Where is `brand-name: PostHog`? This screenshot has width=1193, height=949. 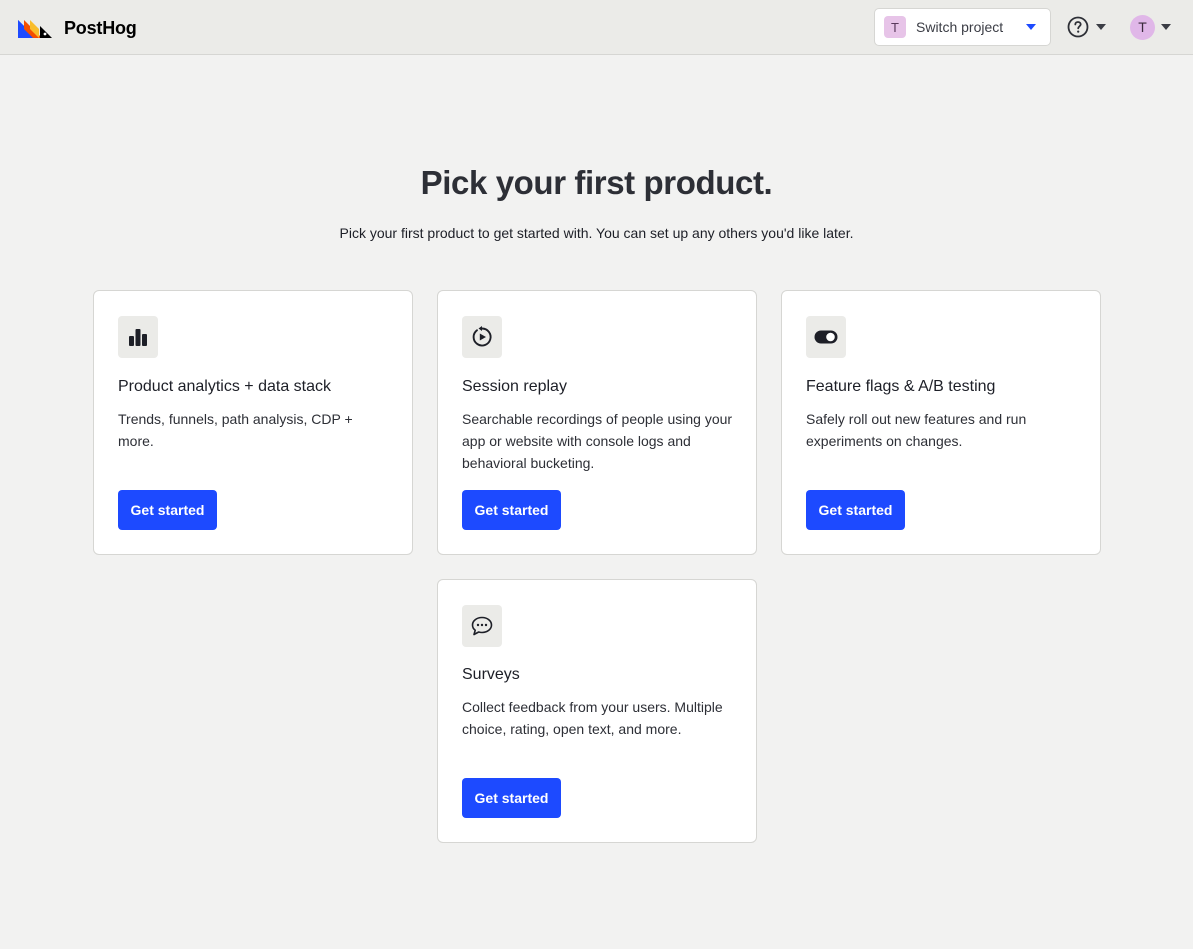
brand-name: PostHog is located at coordinates (100, 27).